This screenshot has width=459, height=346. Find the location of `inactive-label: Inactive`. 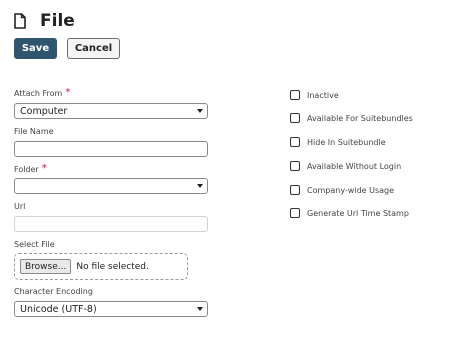

inactive-label: Inactive is located at coordinates (323, 95).